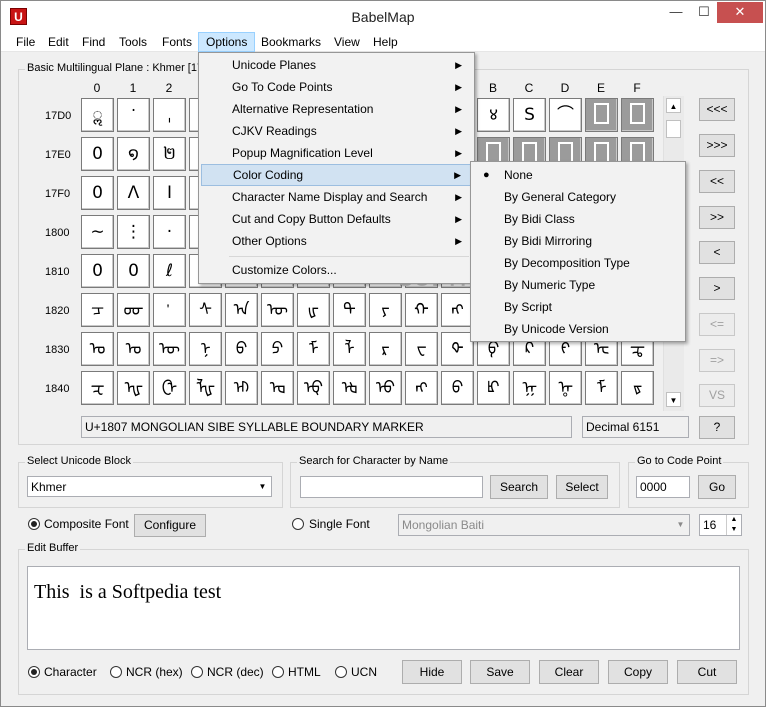  Describe the element at coordinates (116, 672) in the screenshot. I see `output-ncr-hex-radio` at that location.